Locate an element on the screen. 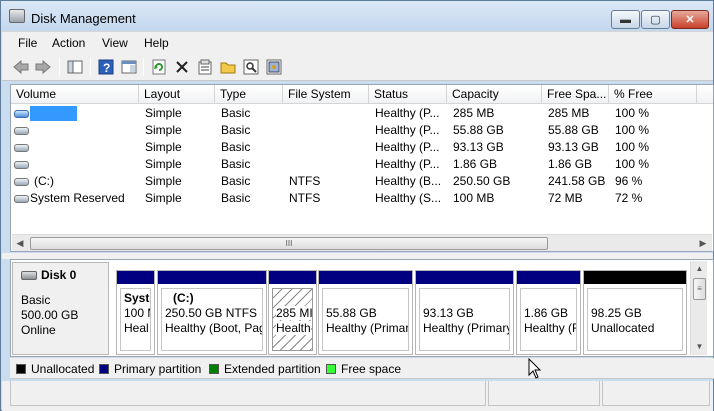 This screenshot has height=411, width=714. column-header-type: Type is located at coordinates (249, 94).